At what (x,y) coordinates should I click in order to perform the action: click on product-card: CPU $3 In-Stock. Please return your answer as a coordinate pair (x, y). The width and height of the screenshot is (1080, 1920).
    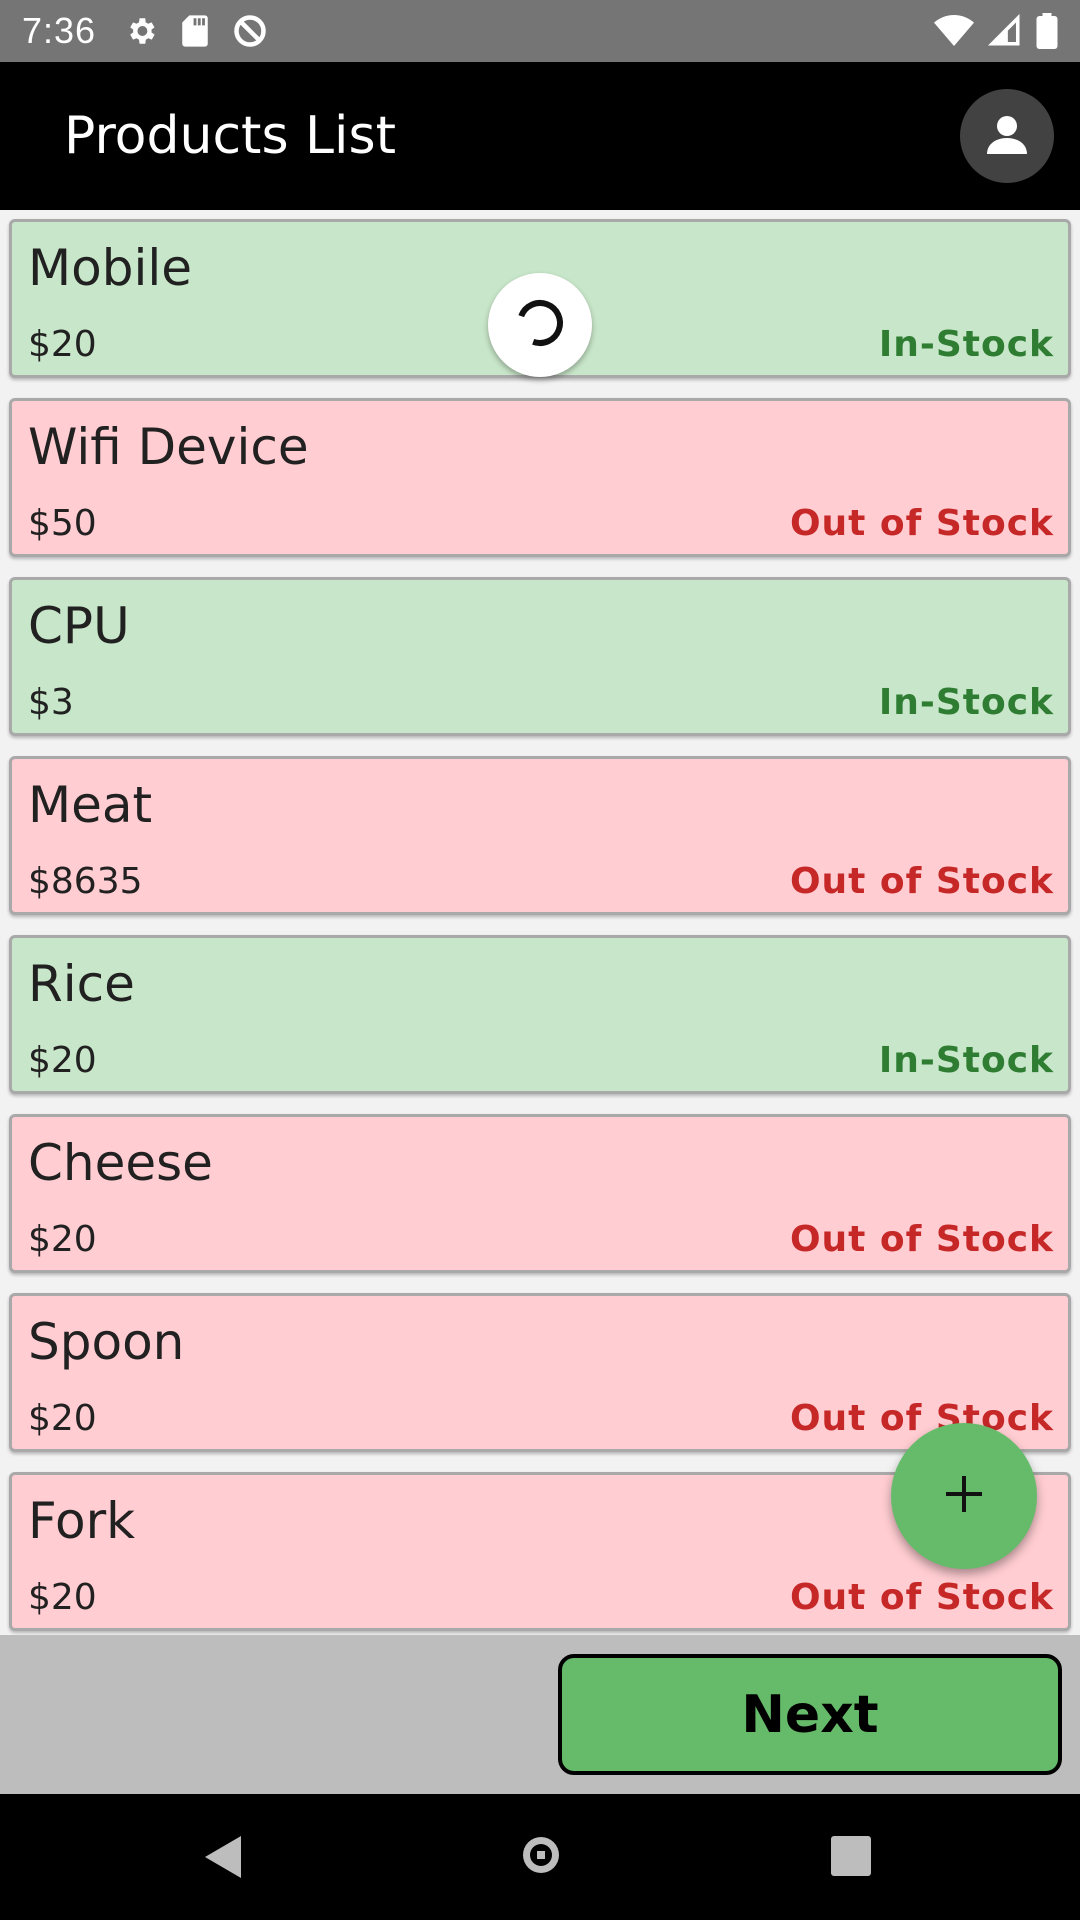
    Looking at the image, I should click on (540, 656).